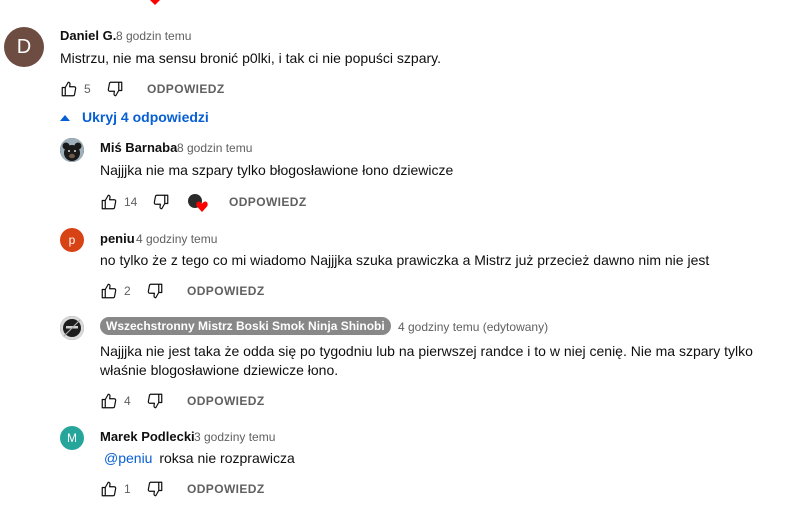 The width and height of the screenshot is (802, 521). Describe the element at coordinates (127, 401) in the screenshot. I see `like-count: 4` at that location.